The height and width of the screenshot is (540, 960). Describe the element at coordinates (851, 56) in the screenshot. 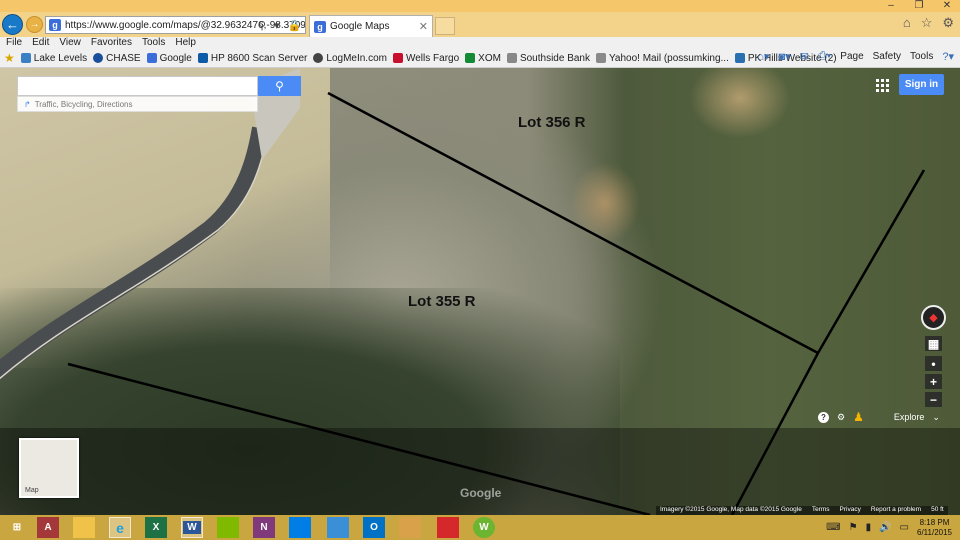

I see `page-menu: Page` at that location.